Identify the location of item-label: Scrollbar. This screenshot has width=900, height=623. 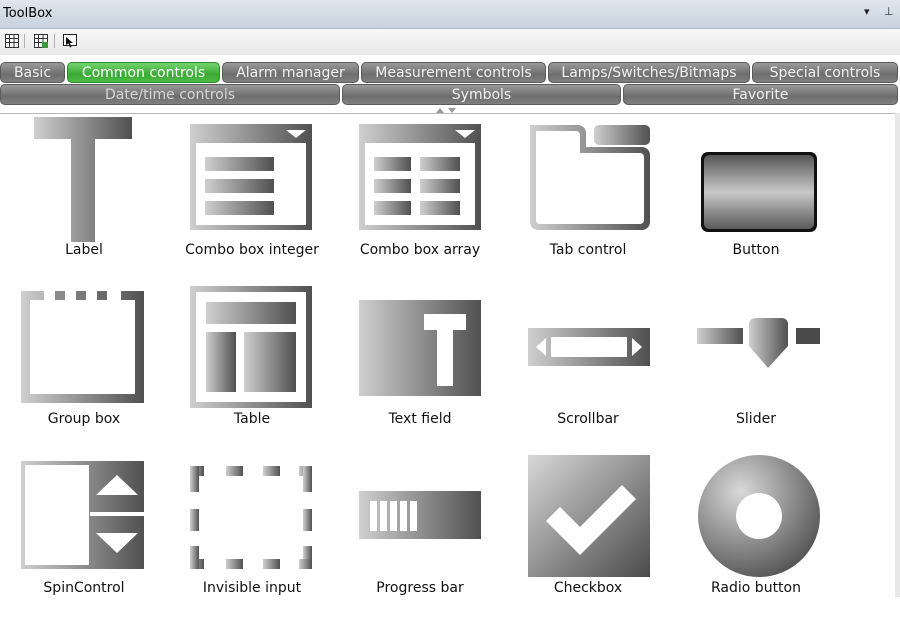
(588, 419).